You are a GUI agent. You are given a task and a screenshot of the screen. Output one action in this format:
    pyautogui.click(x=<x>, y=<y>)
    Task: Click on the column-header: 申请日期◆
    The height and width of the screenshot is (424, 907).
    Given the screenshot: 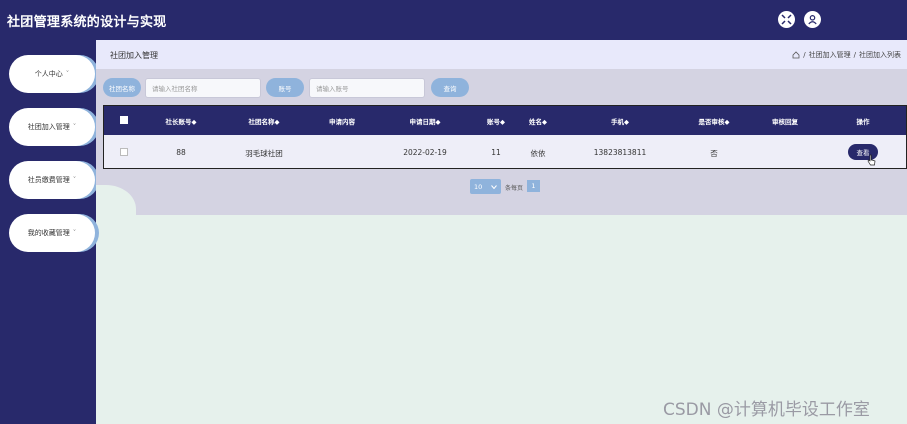 What is the action you would take?
    pyautogui.click(x=425, y=121)
    